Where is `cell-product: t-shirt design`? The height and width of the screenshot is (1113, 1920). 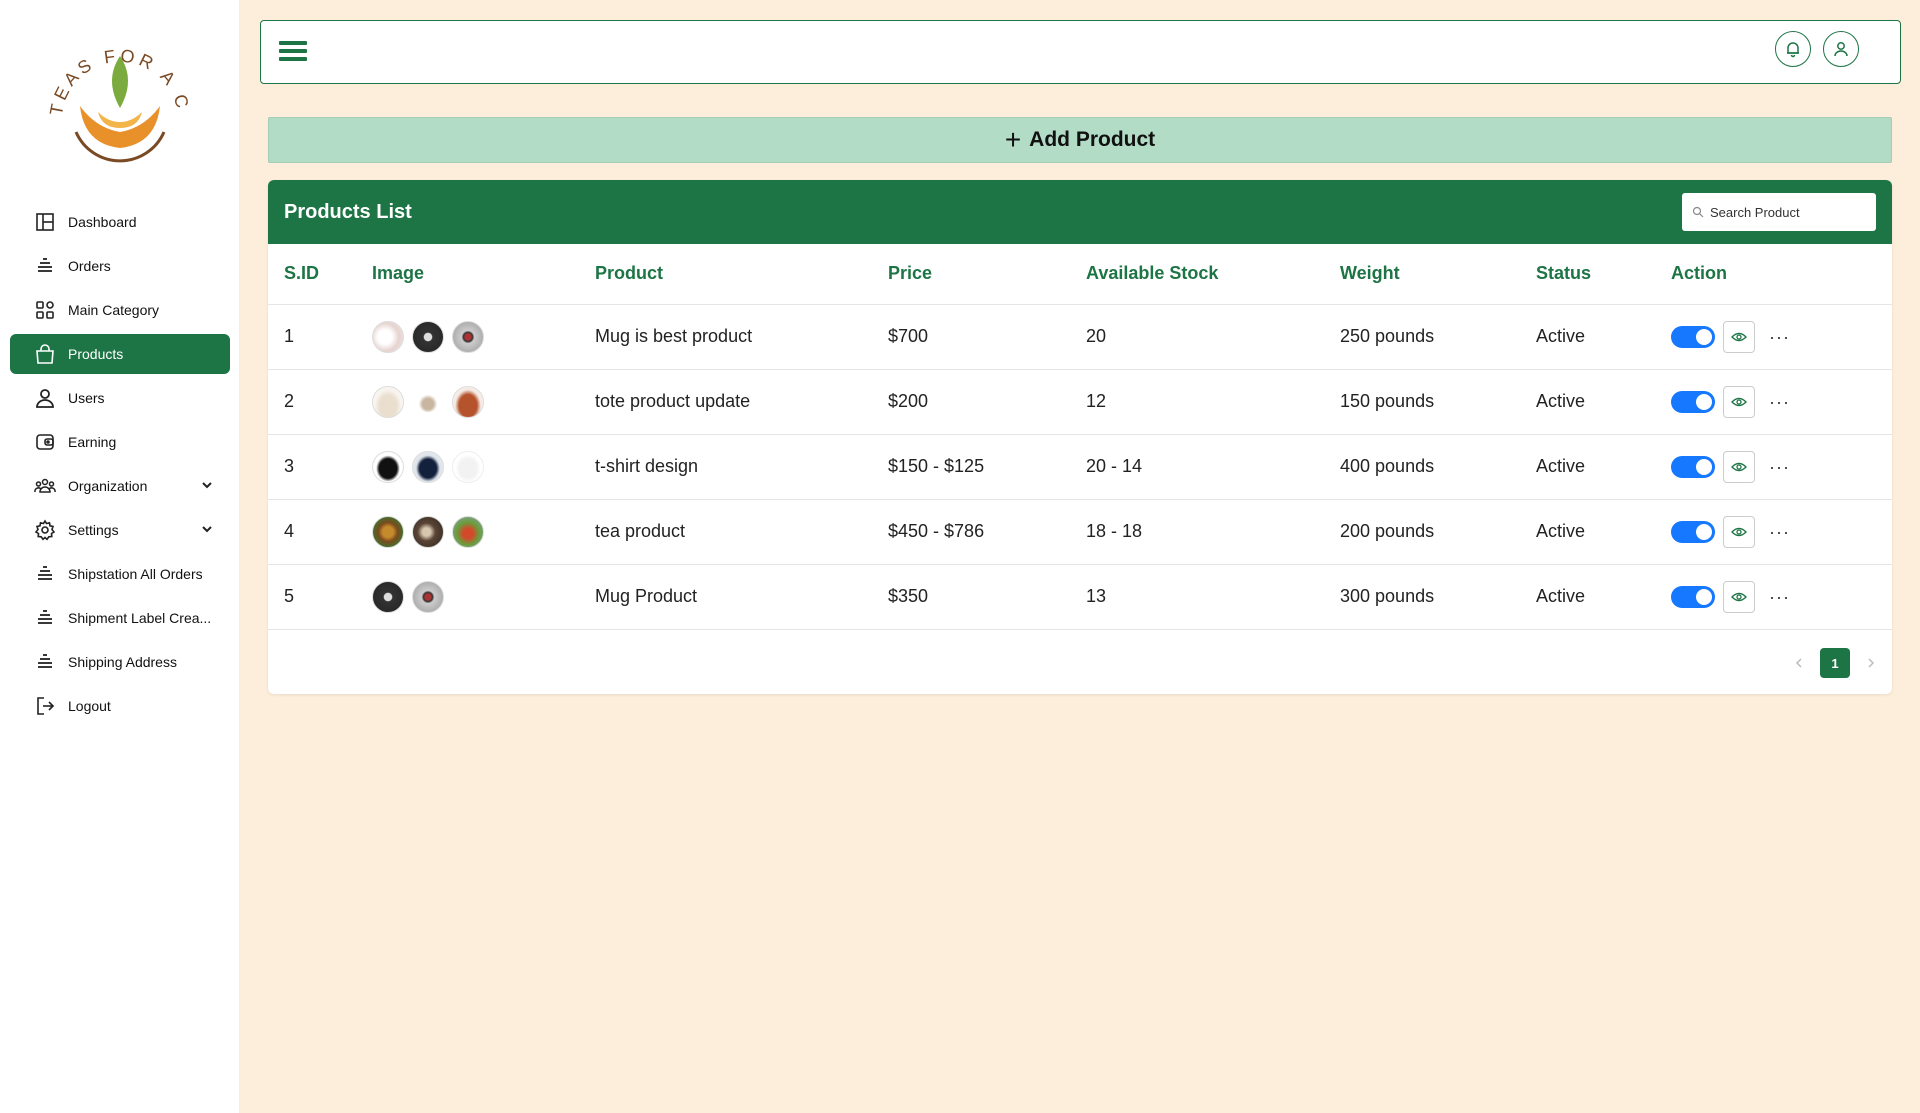 cell-product: t-shirt design is located at coordinates (741, 467).